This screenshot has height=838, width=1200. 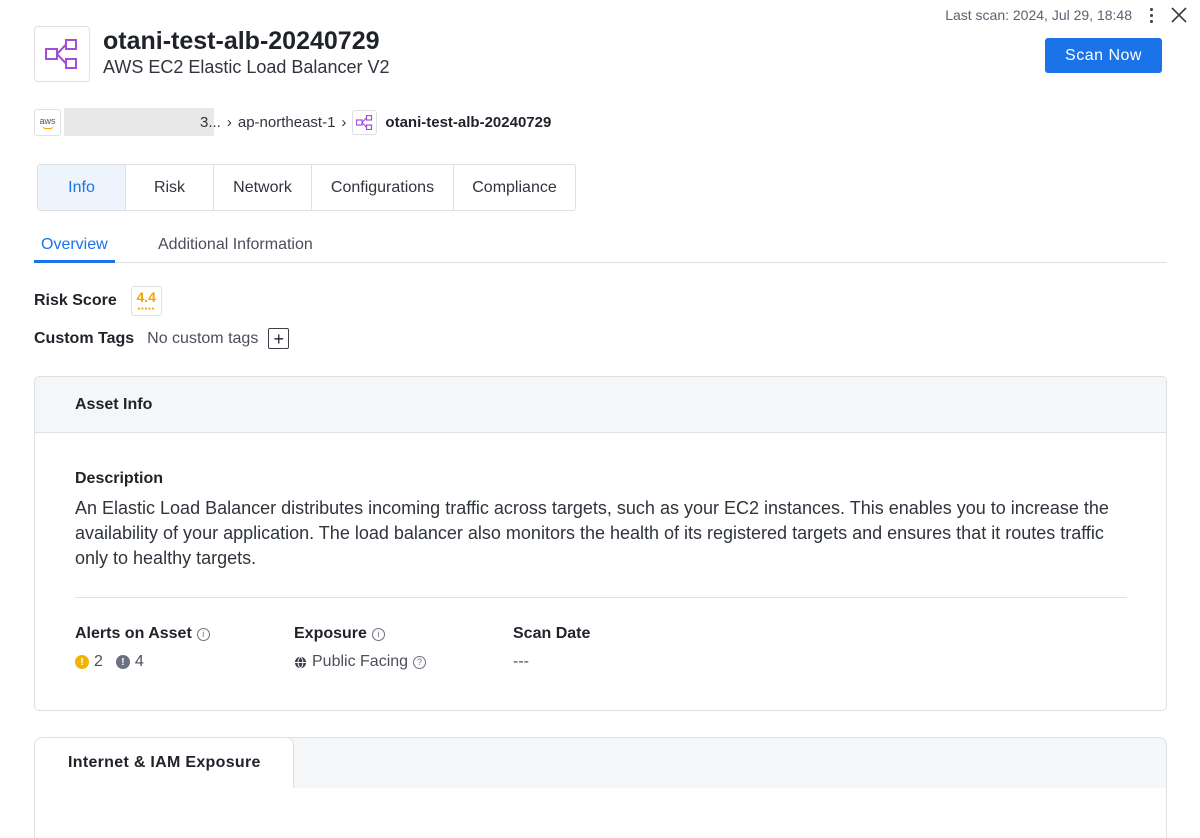 I want to click on description-label: Description, so click(x=119, y=478).